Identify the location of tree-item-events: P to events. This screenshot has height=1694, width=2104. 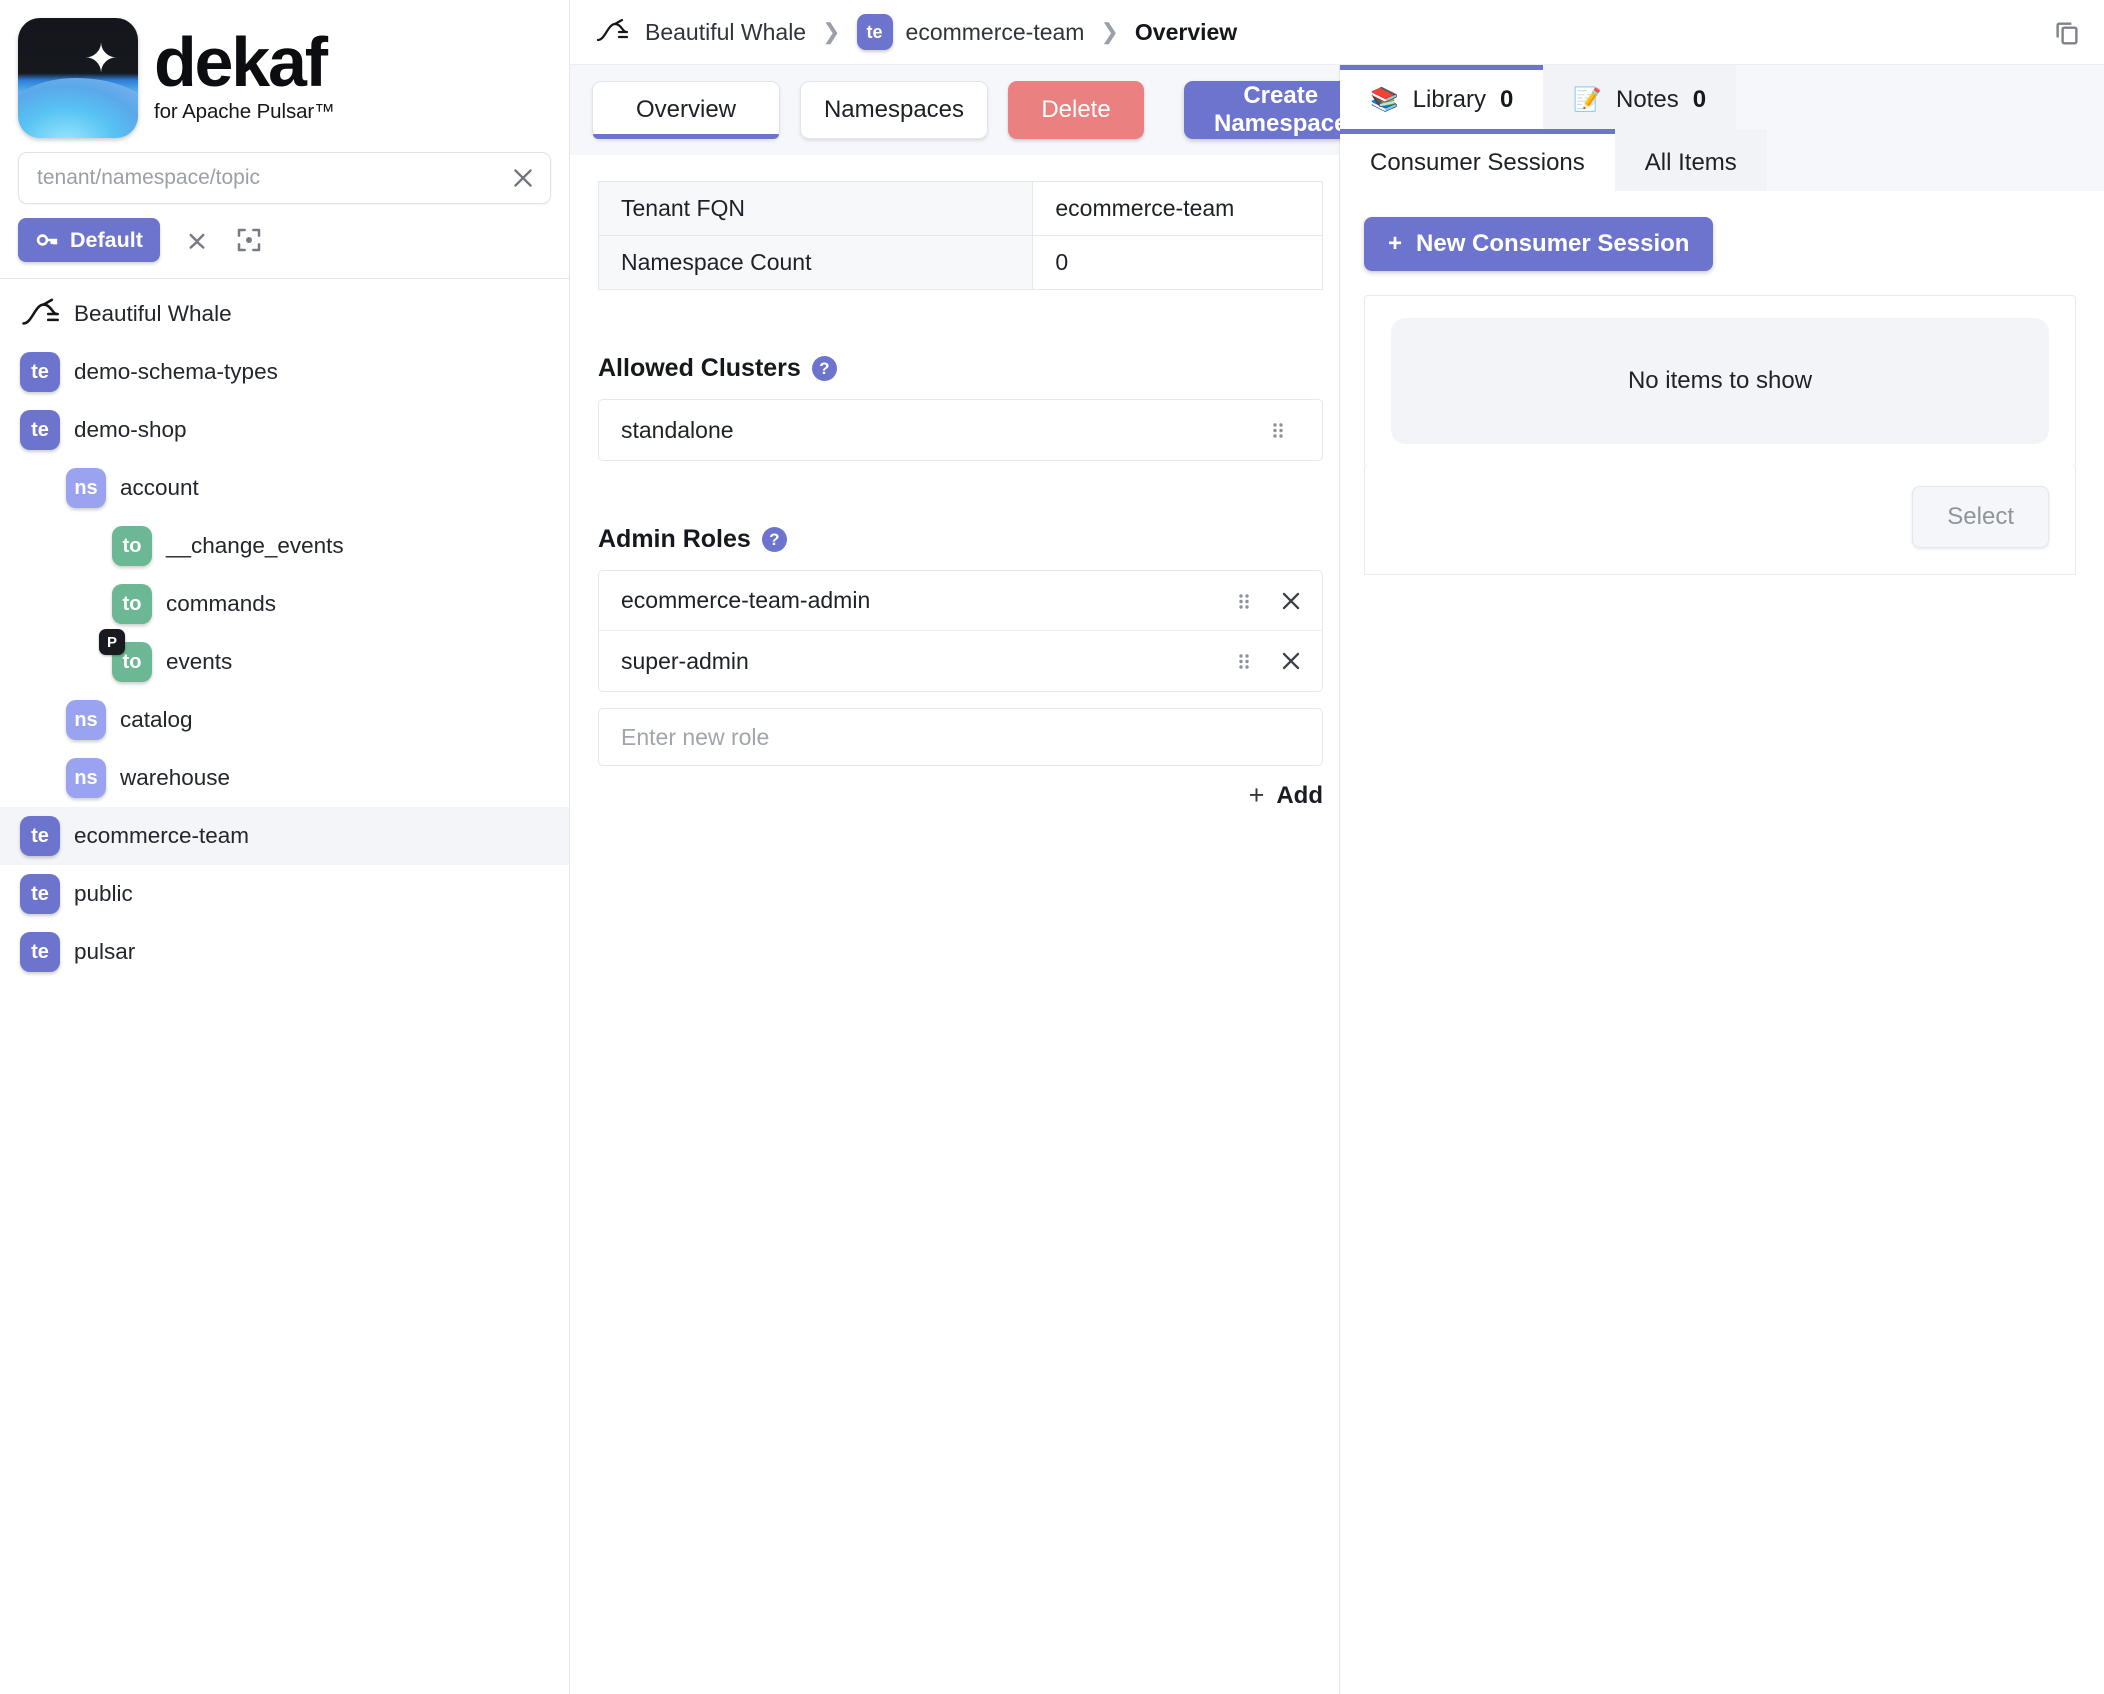
(284, 660).